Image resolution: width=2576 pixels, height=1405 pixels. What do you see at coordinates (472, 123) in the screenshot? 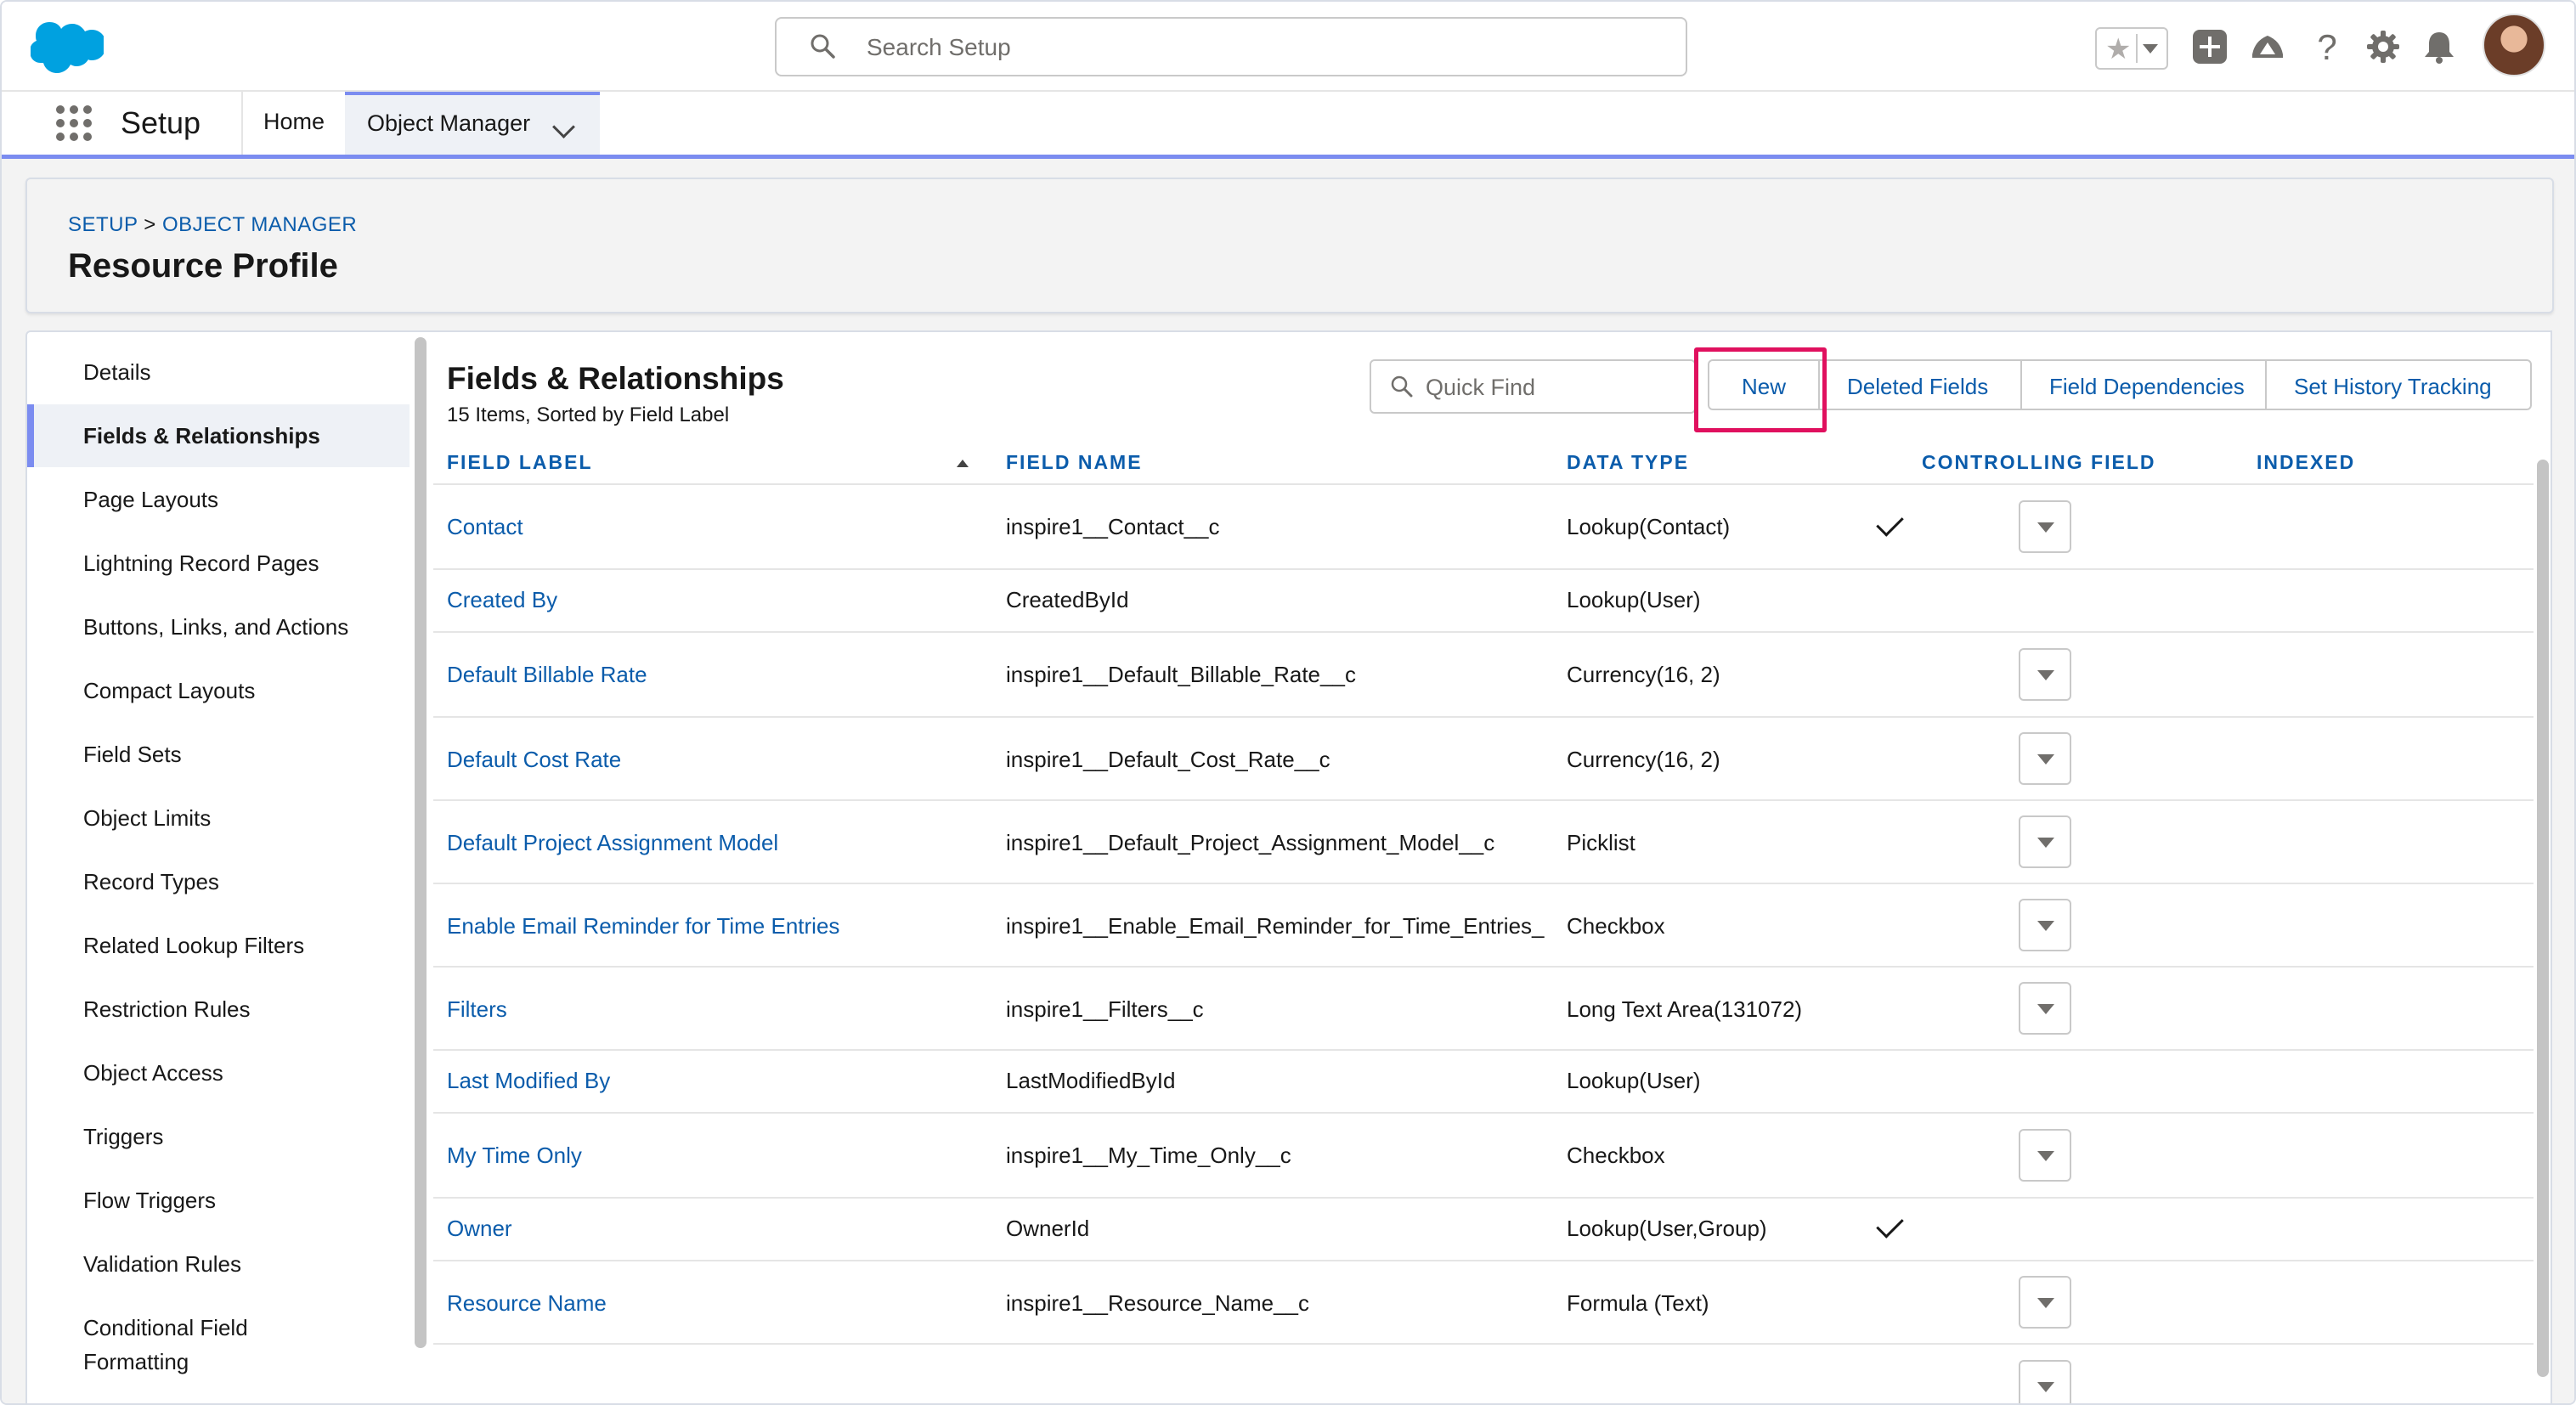
I see `nav-tab-object-manager: Object Manager` at bounding box center [472, 123].